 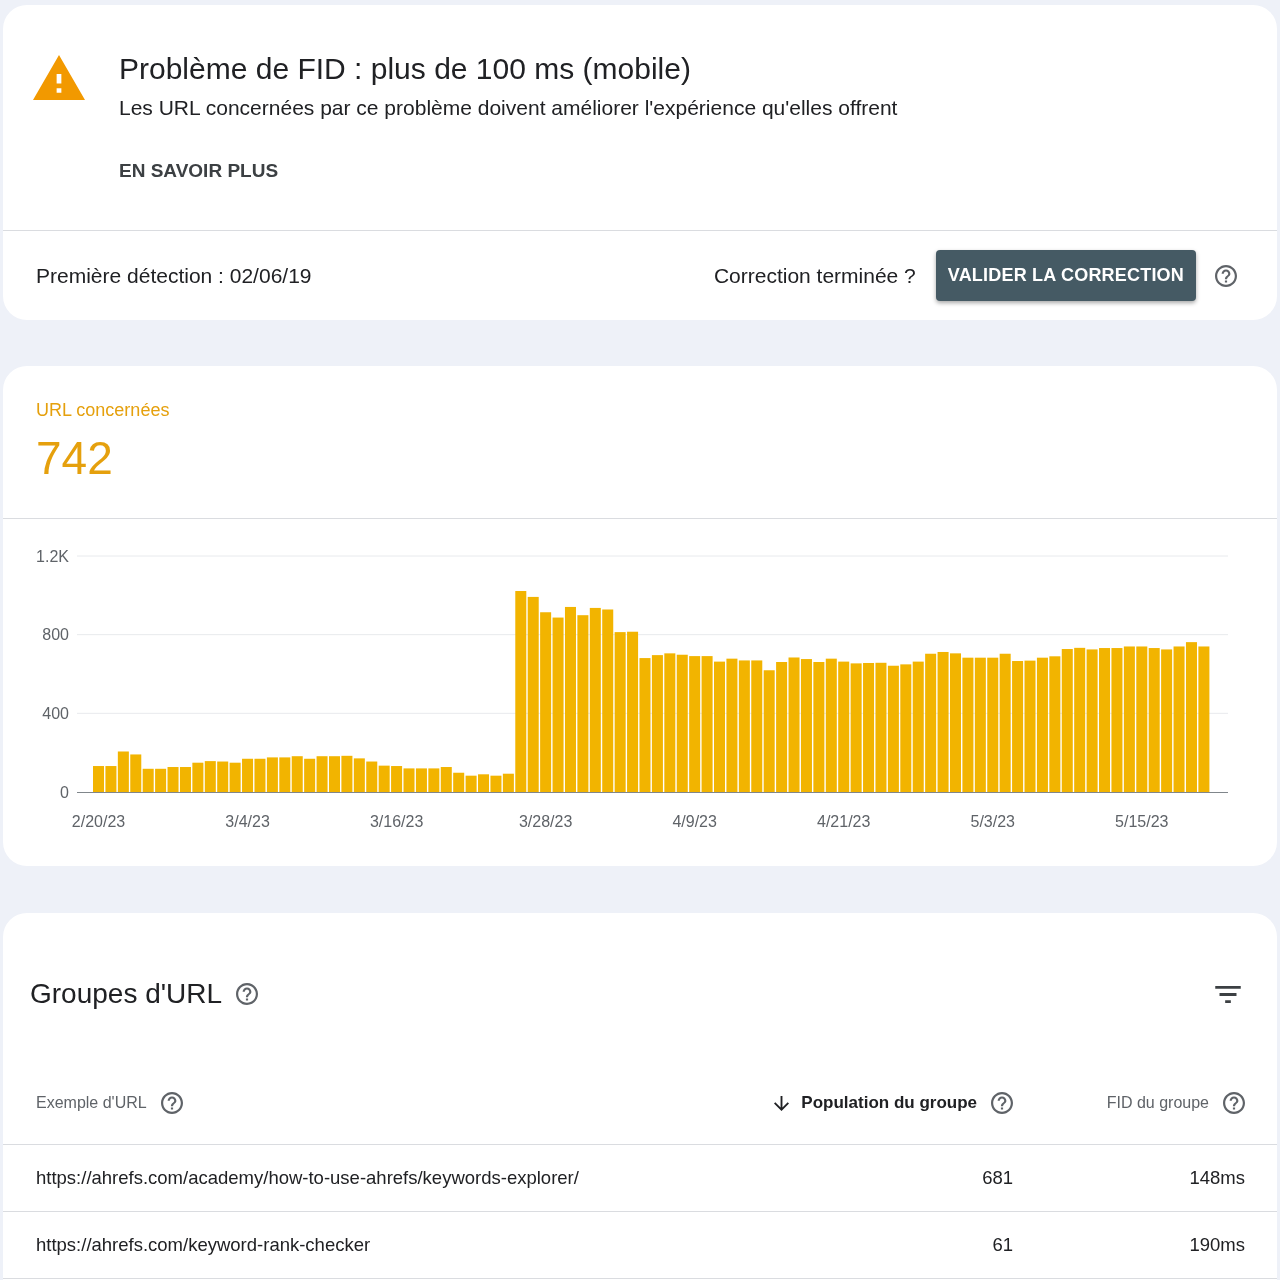 I want to click on section-title: Groupes d'URL, so click(x=126, y=994).